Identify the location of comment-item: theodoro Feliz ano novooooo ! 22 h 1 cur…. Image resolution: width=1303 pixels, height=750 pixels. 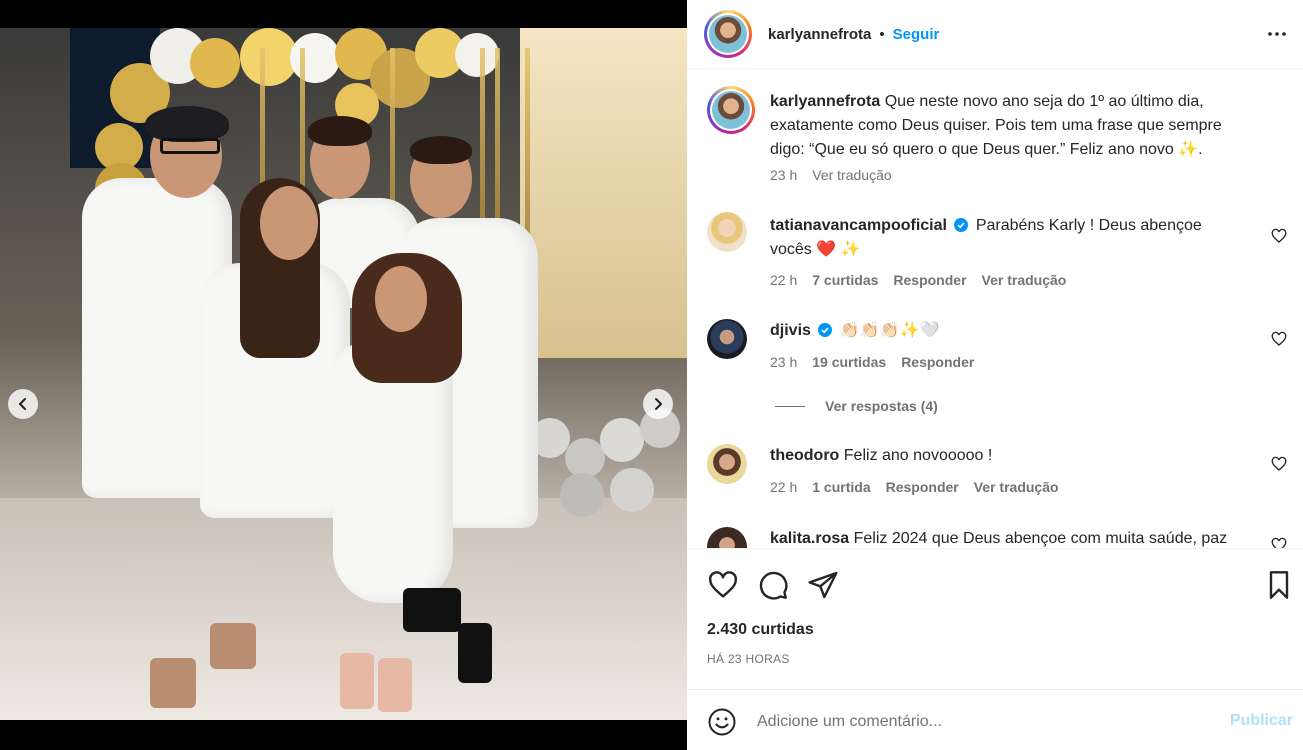
(997, 474).